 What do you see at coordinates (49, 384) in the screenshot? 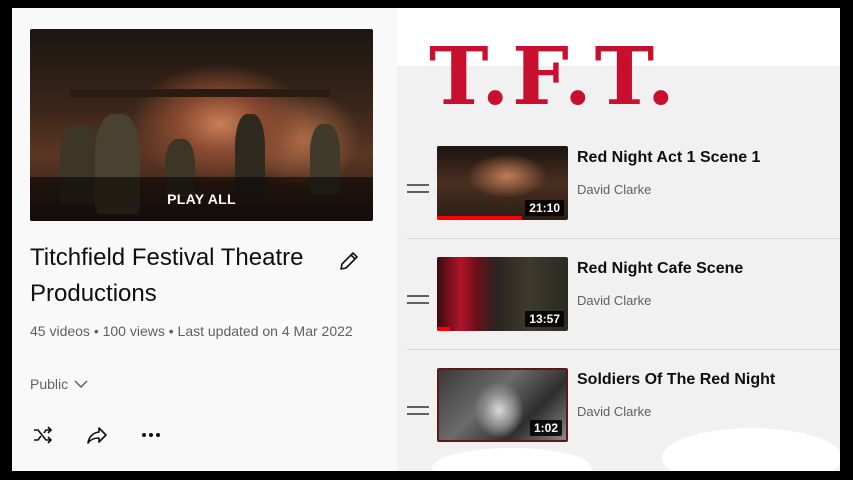
I see `privacy-label: Public` at bounding box center [49, 384].